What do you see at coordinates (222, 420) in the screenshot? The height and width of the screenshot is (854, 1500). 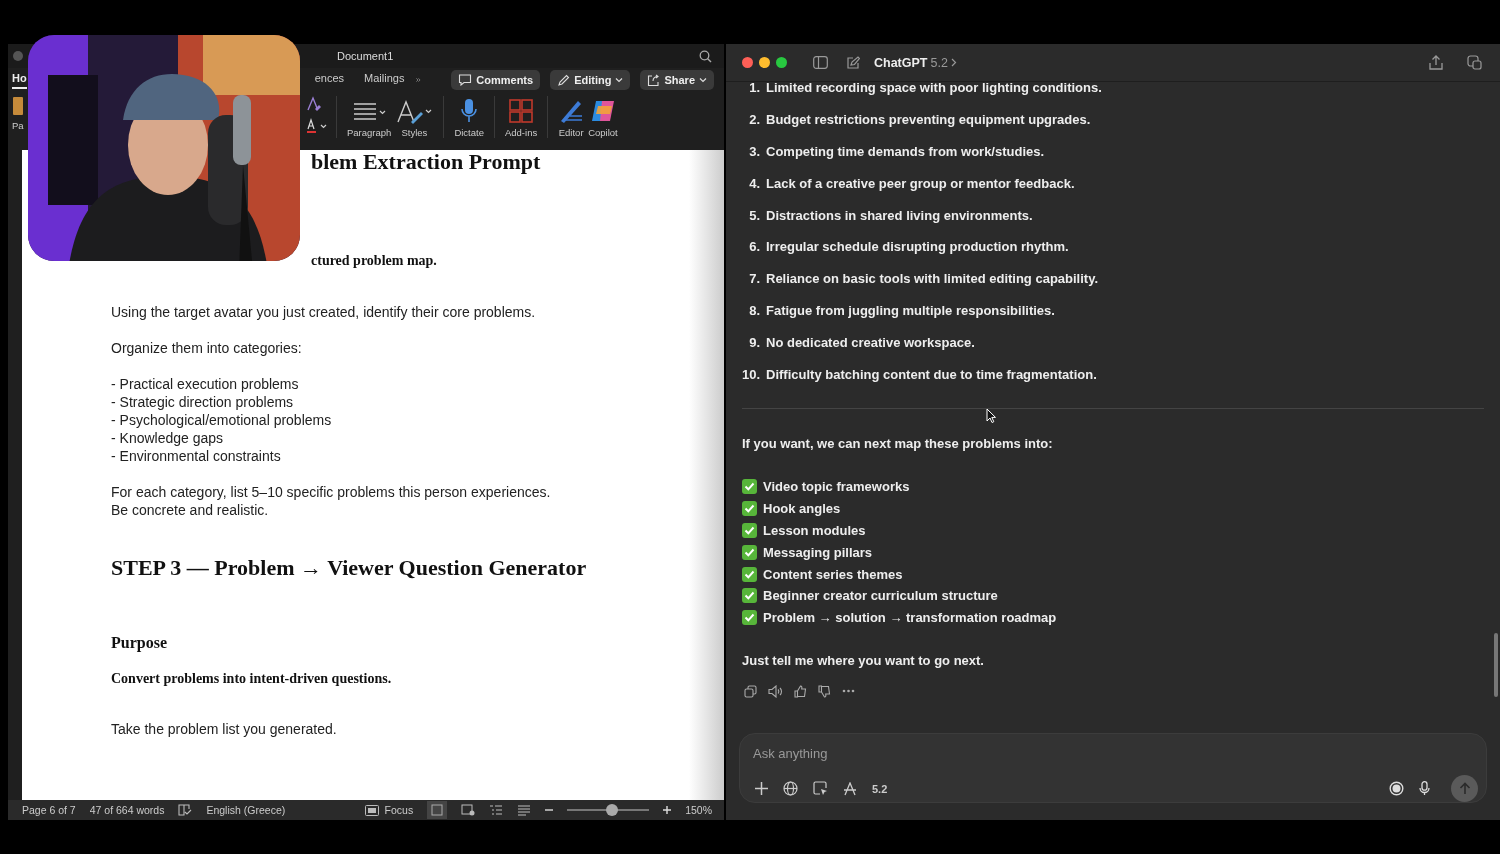 I see `document-text: - Psychological/emotional problems` at bounding box center [222, 420].